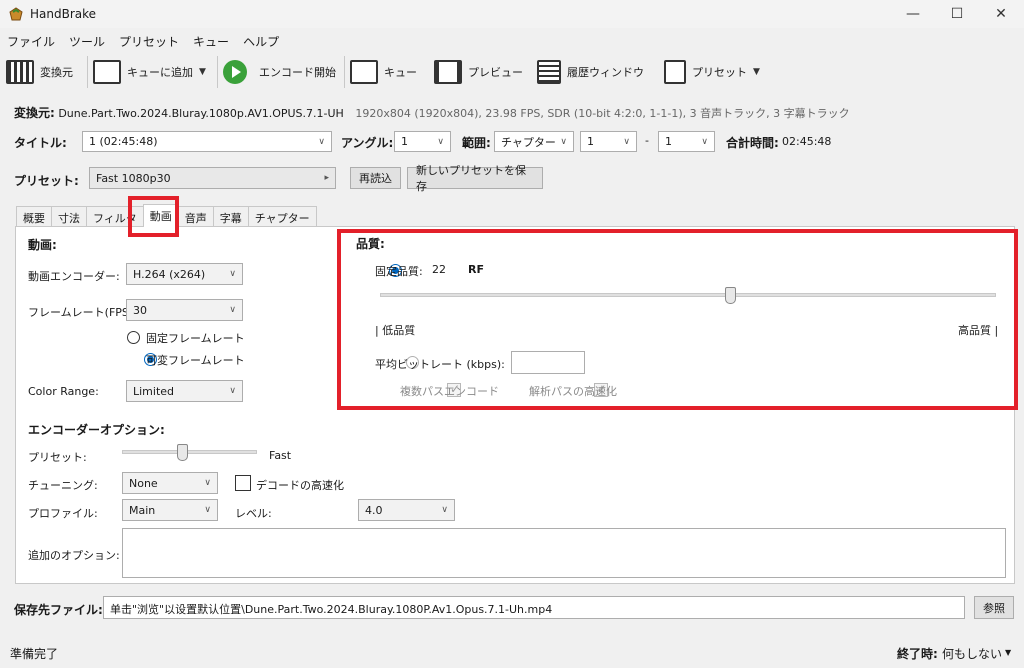 Image resolution: width=1024 pixels, height=668 pixels. I want to click on encoder-options-heading: エンコーダーオプション:, so click(96, 430).